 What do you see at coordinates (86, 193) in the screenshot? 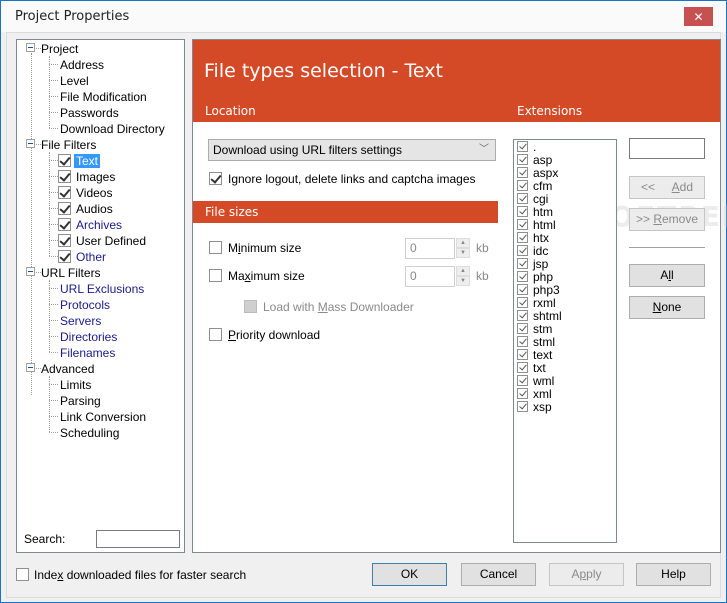
I see `tree-item-videos: Videos` at bounding box center [86, 193].